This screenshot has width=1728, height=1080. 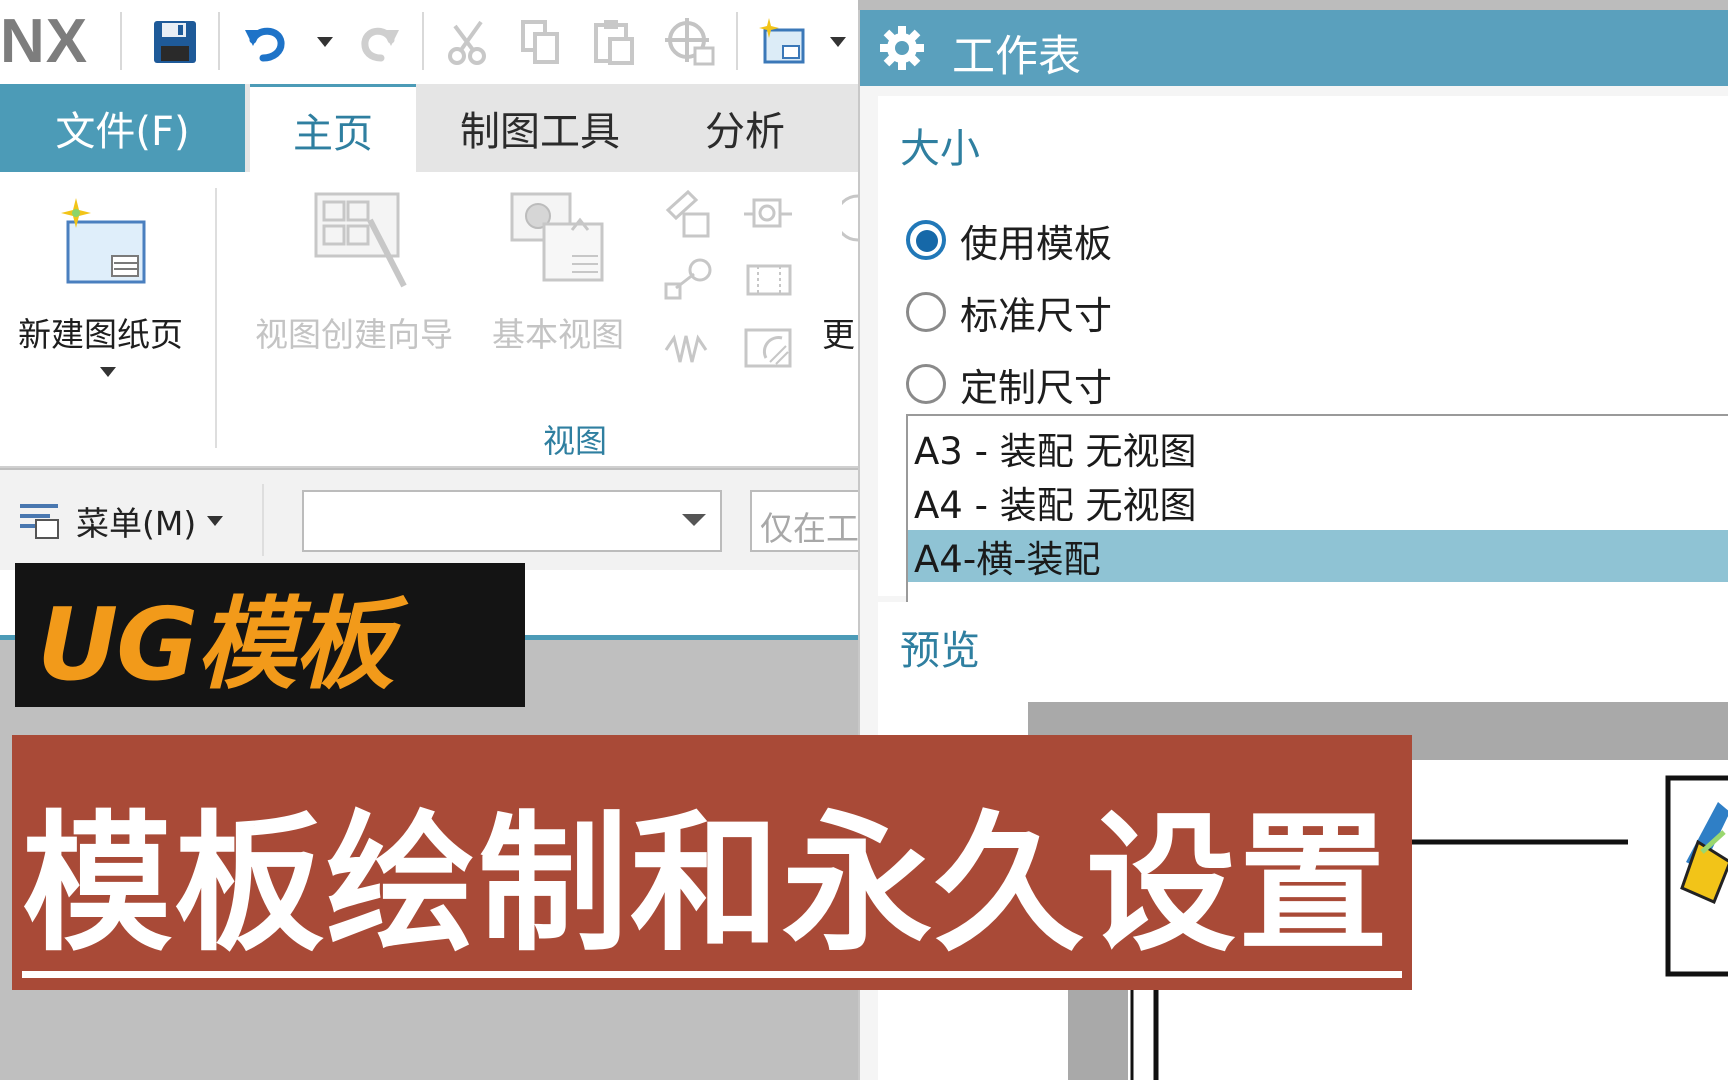 What do you see at coordinates (804, 521) in the screenshot?
I see `scope-filter-field: 仅在工` at bounding box center [804, 521].